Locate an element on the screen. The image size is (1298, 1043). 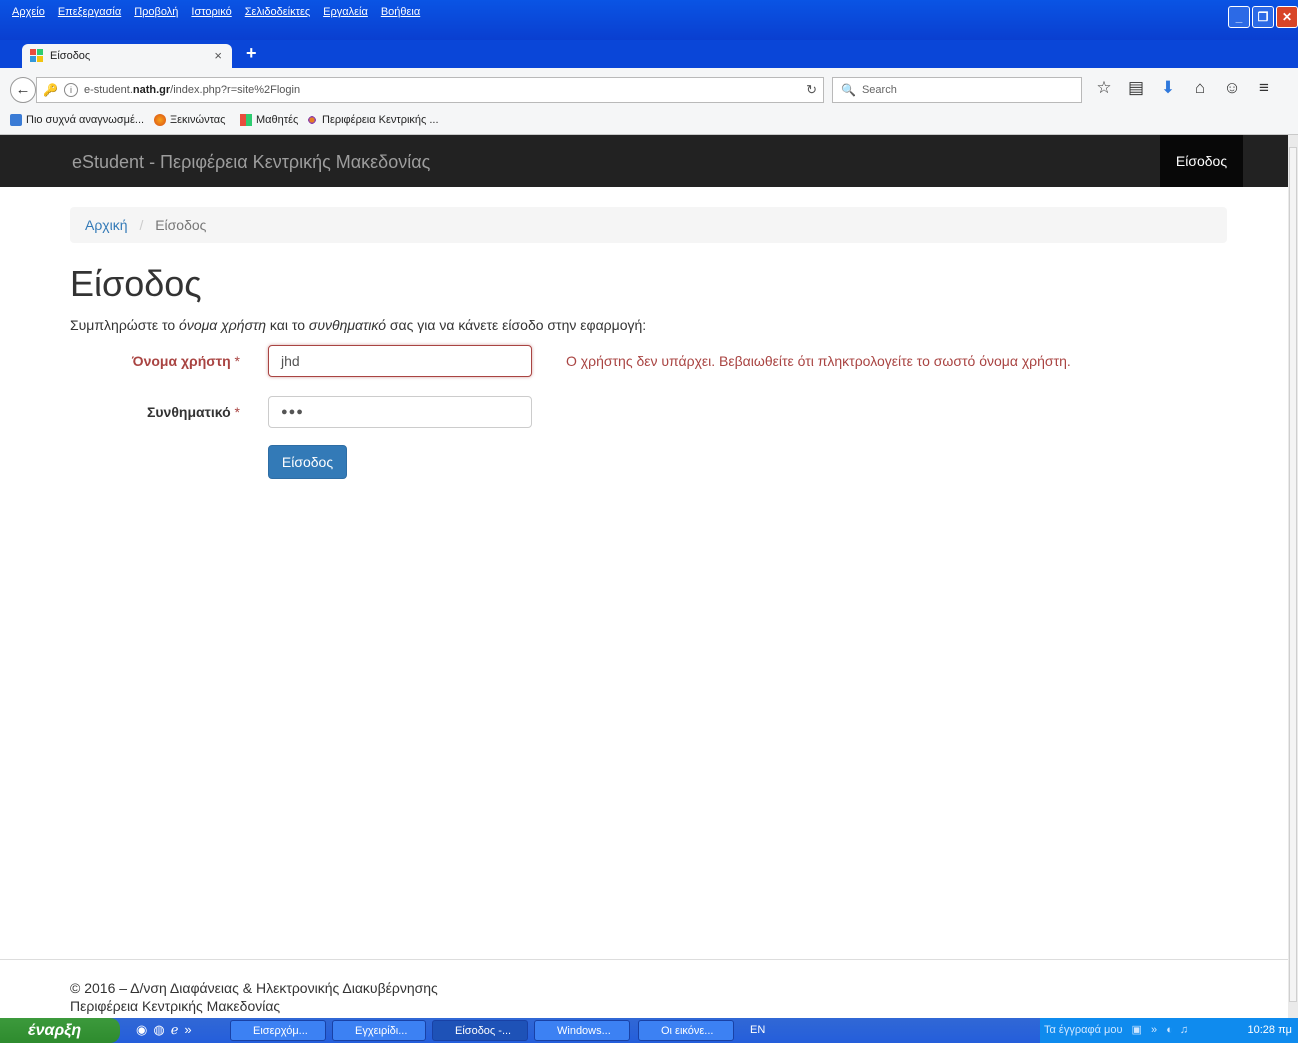
search-placeholder: Search is located at coordinates (879, 90).